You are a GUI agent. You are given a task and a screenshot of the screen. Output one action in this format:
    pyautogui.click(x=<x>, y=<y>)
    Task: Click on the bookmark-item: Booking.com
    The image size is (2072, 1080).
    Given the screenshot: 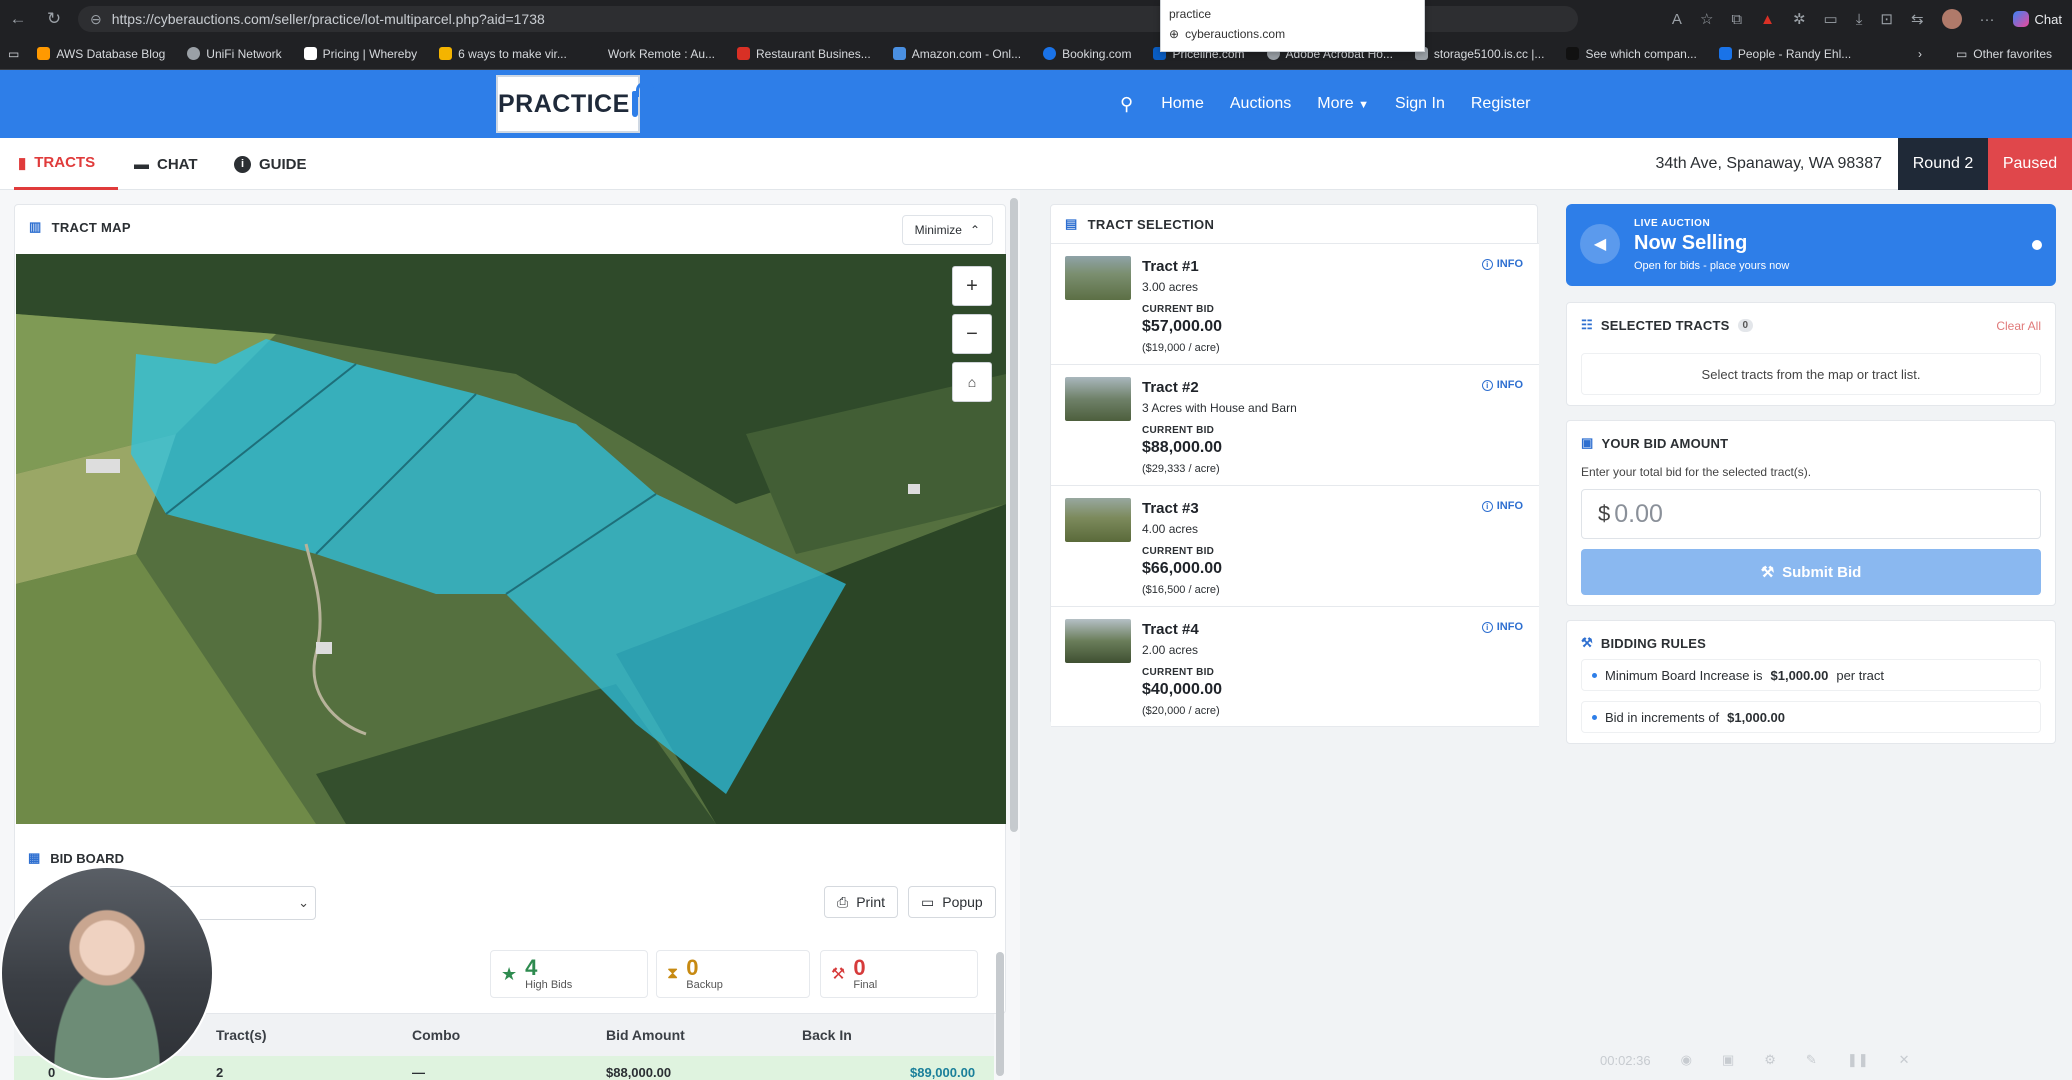 What is the action you would take?
    pyautogui.click(x=1087, y=54)
    